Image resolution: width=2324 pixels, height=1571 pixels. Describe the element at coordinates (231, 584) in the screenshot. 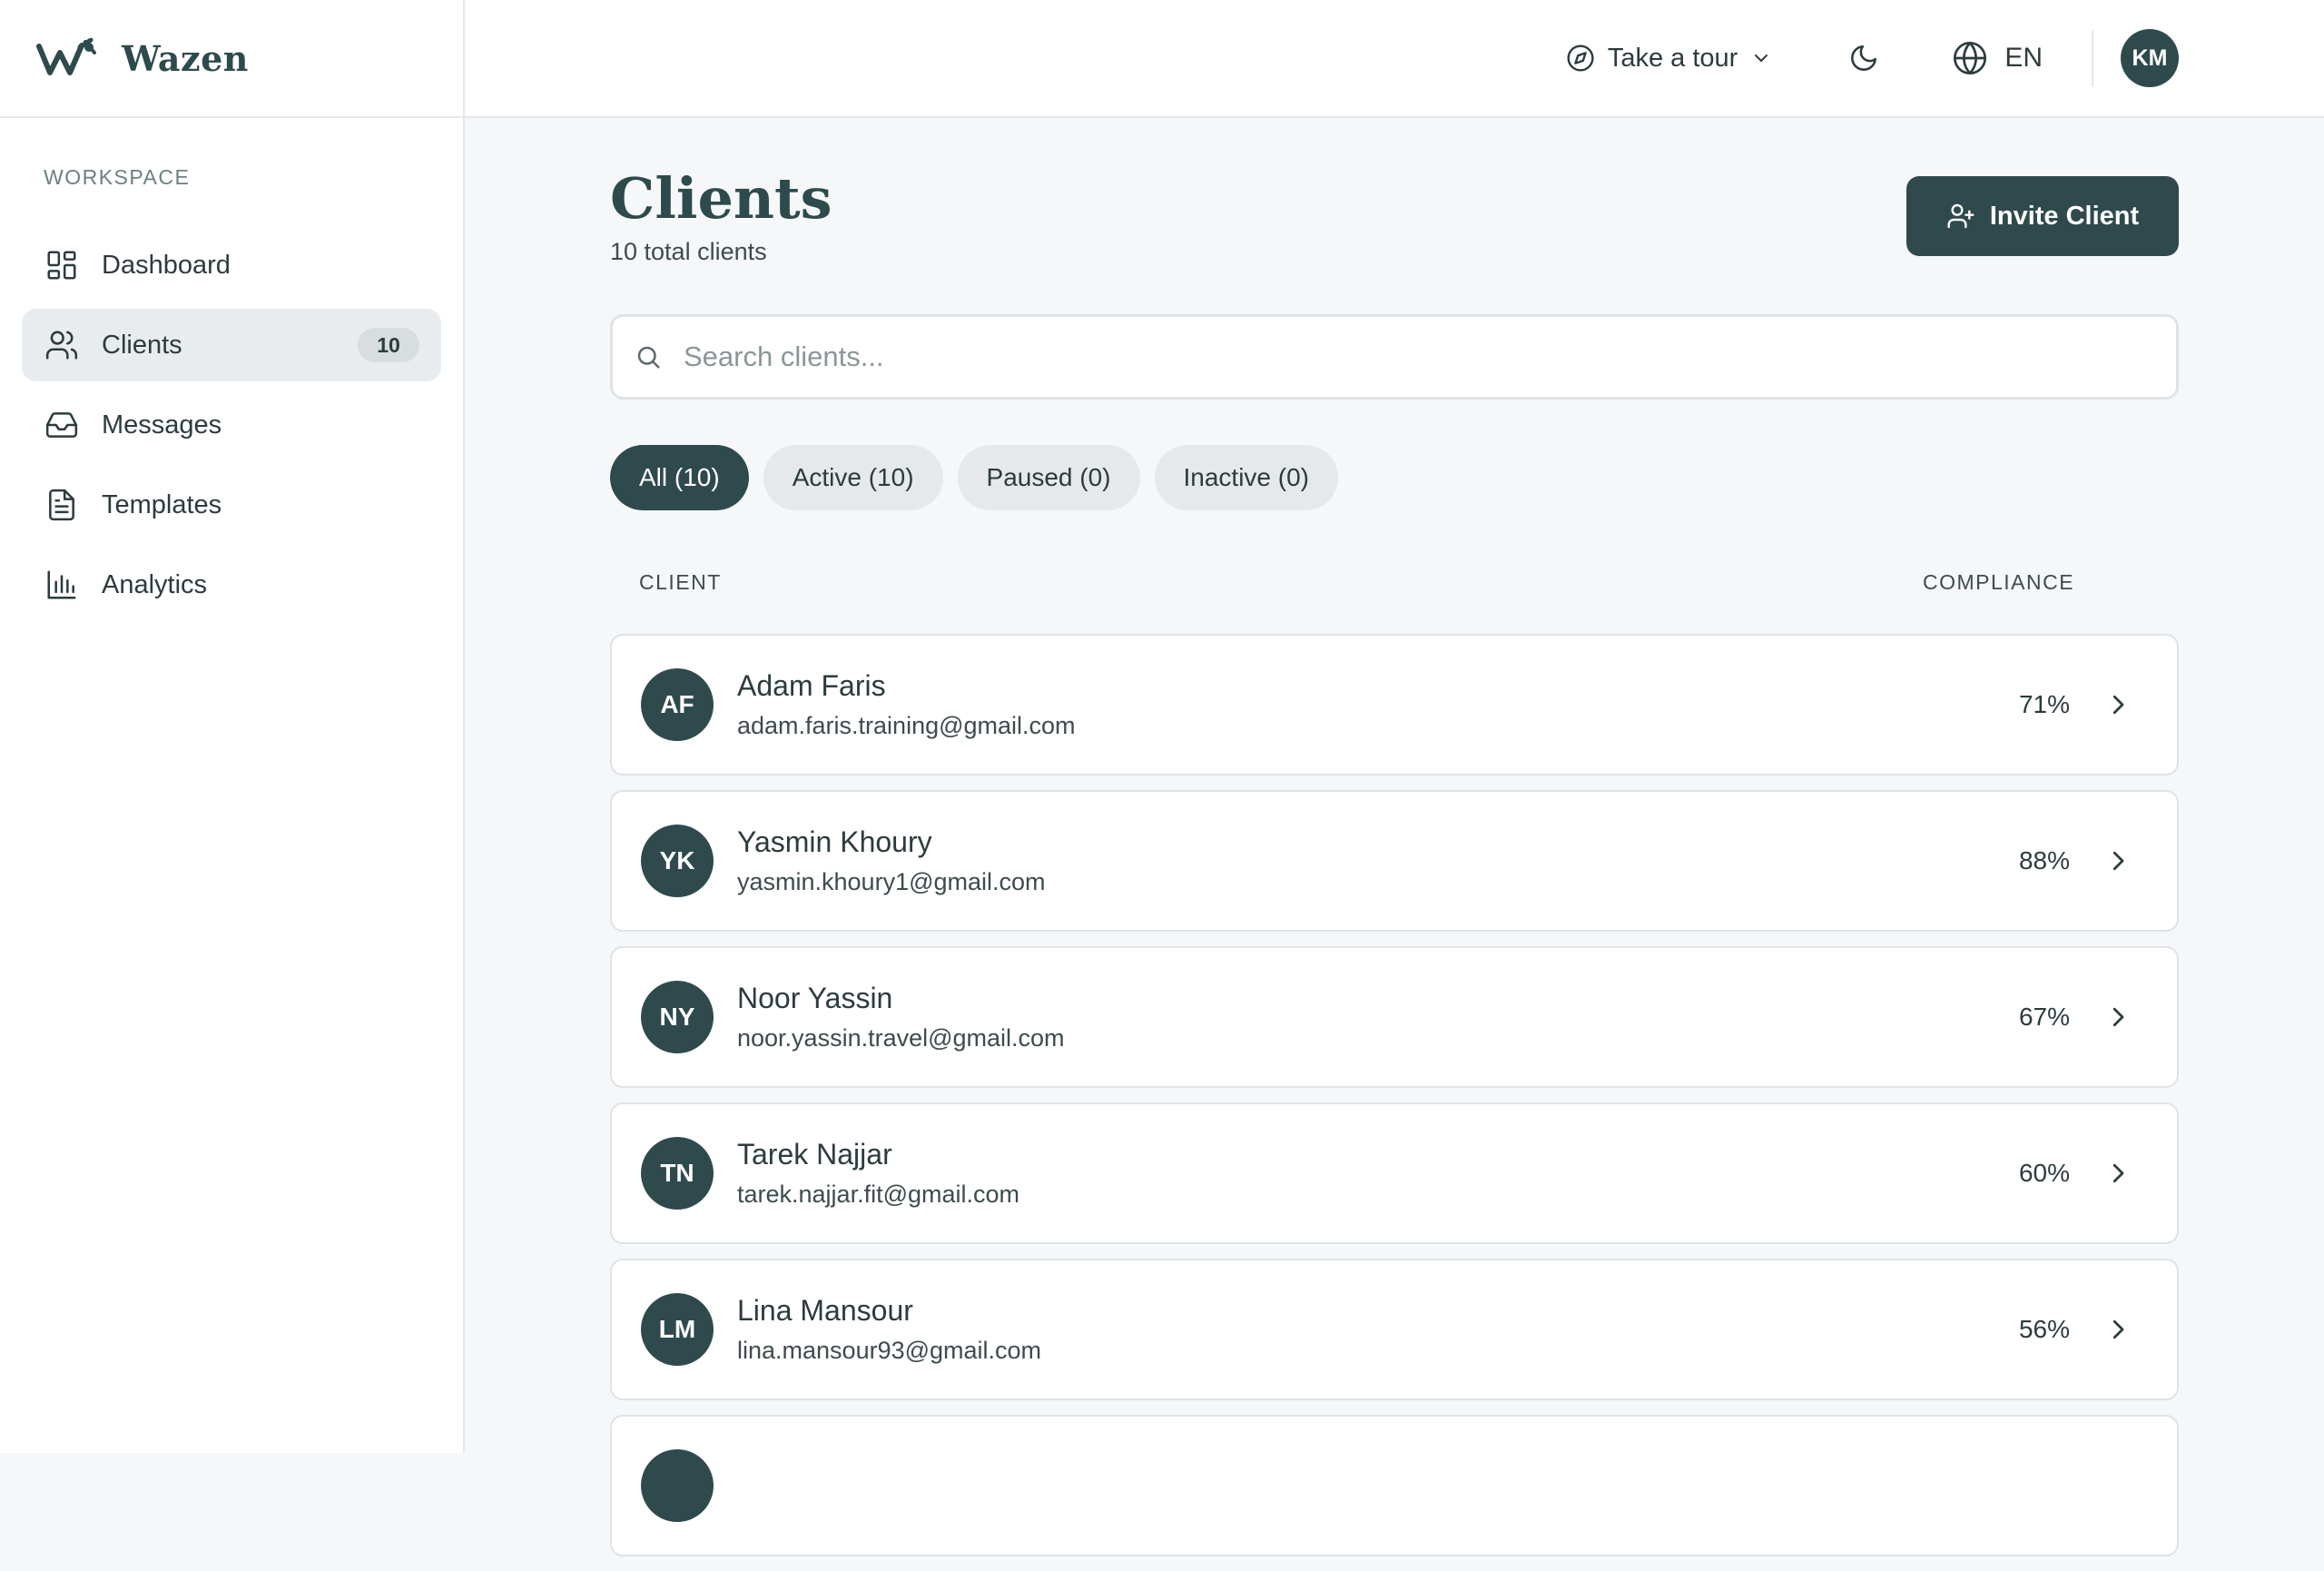

I see `sidebar-item-analytics: Analytics` at that location.